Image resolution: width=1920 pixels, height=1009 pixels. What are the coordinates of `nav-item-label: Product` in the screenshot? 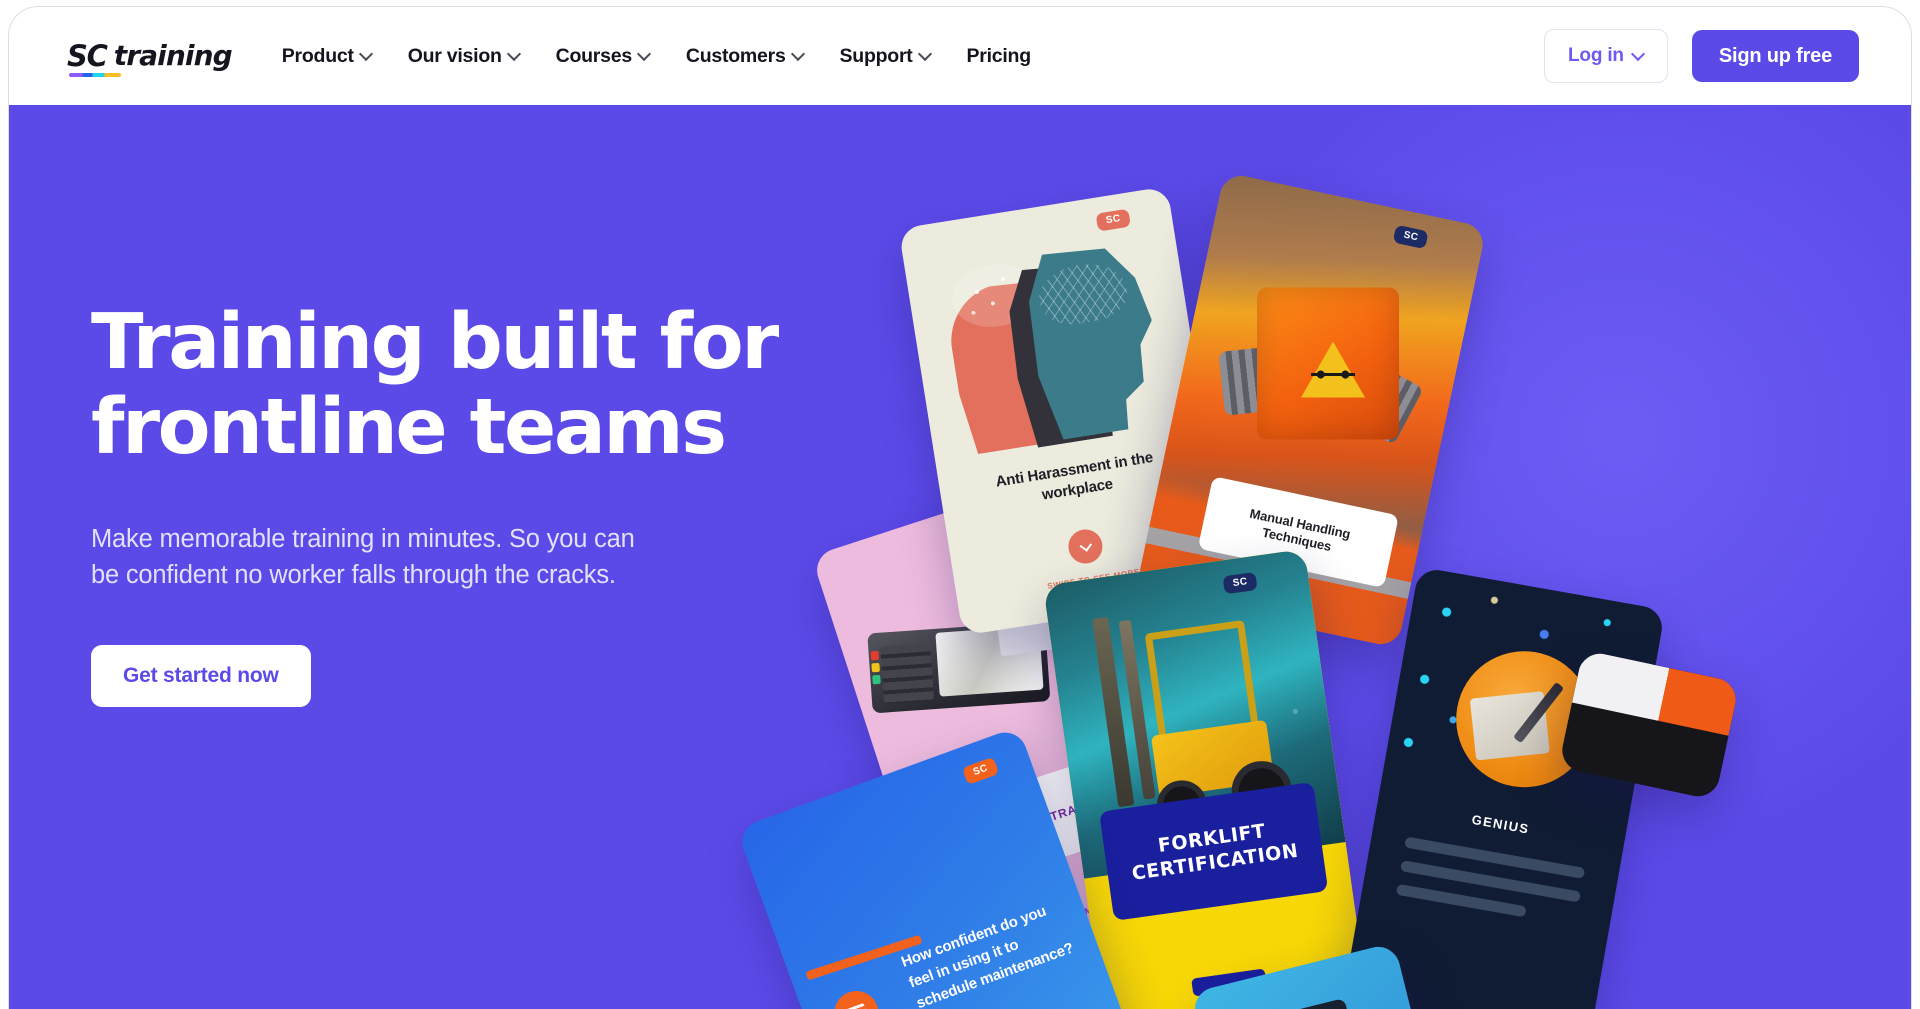 It's located at (317, 55).